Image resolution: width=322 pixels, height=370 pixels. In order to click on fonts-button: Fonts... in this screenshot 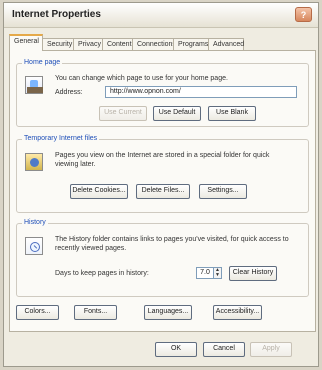, I will do `click(95, 312)`.